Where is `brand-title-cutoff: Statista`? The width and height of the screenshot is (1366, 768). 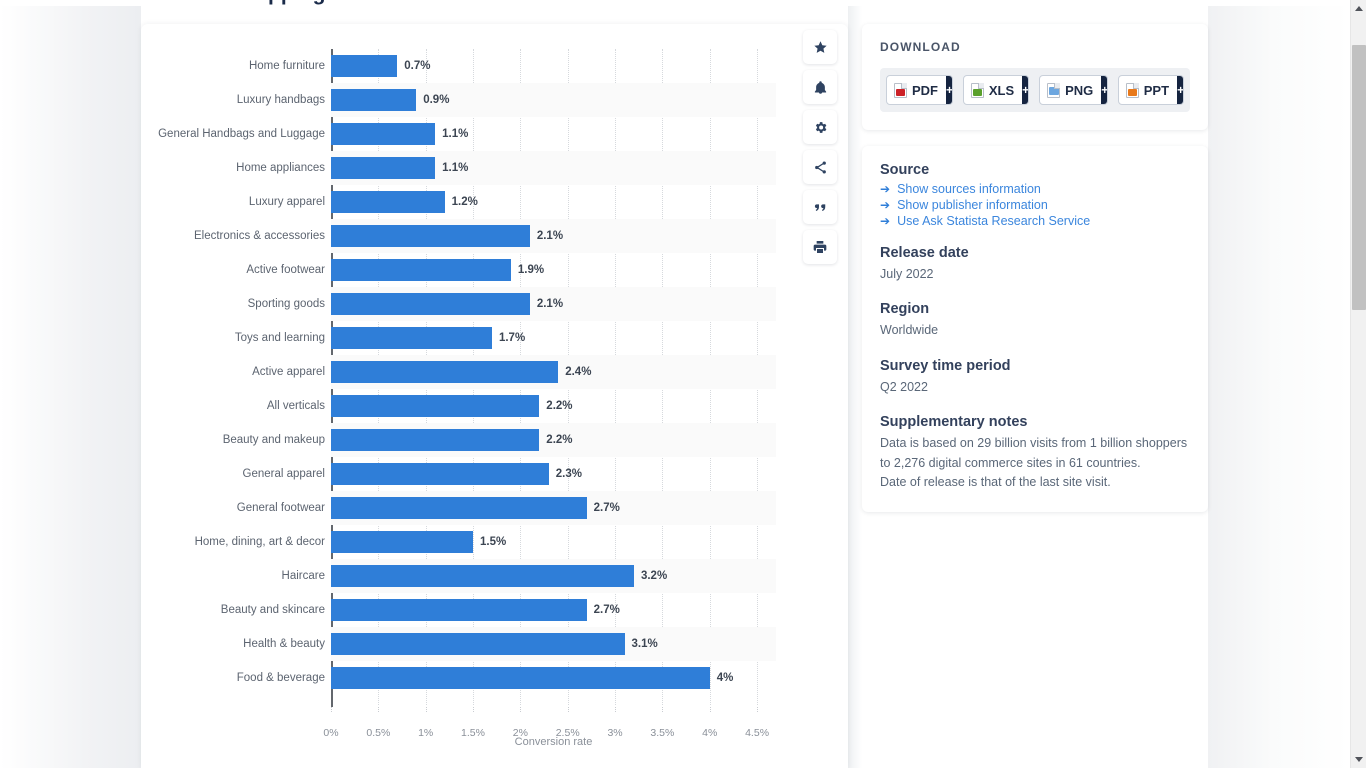 brand-title-cutoff: Statista is located at coordinates (914, 3).